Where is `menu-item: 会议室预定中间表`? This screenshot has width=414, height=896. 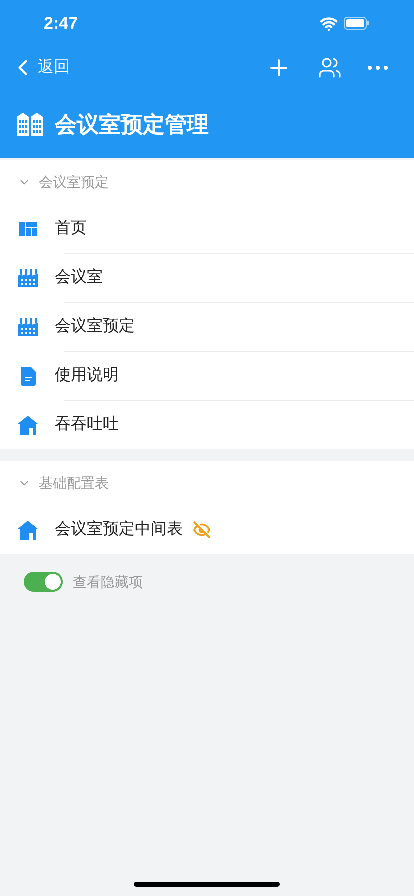
menu-item: 会议室预定中间表 is located at coordinates (207, 530).